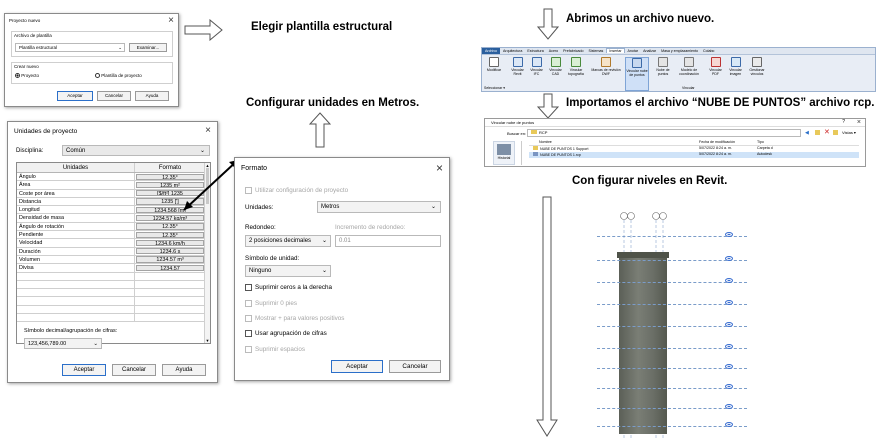 The image size is (876, 438). What do you see at coordinates (637, 74) in the screenshot?
I see `link-point-cloud-button: Vincular nube de puntos` at bounding box center [637, 74].